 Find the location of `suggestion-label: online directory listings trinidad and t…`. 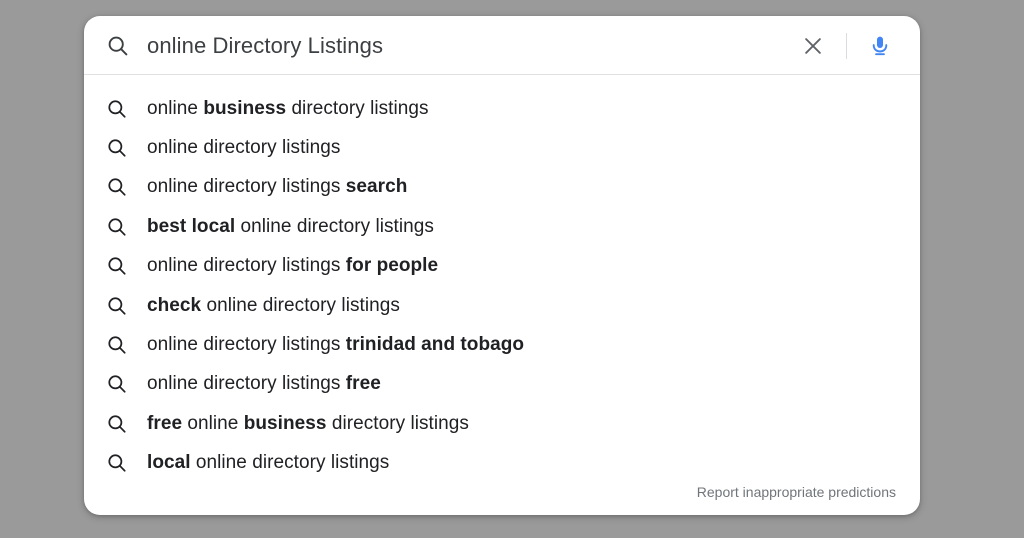

suggestion-label: online directory listings trinidad and t… is located at coordinates (336, 345).